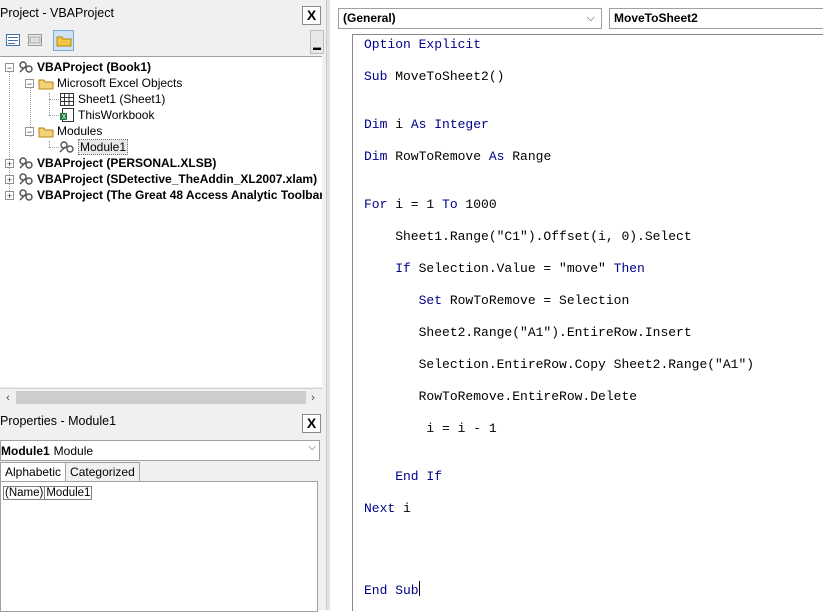  I want to click on procedure-combo-value: MoveToSheet2, so click(656, 18).